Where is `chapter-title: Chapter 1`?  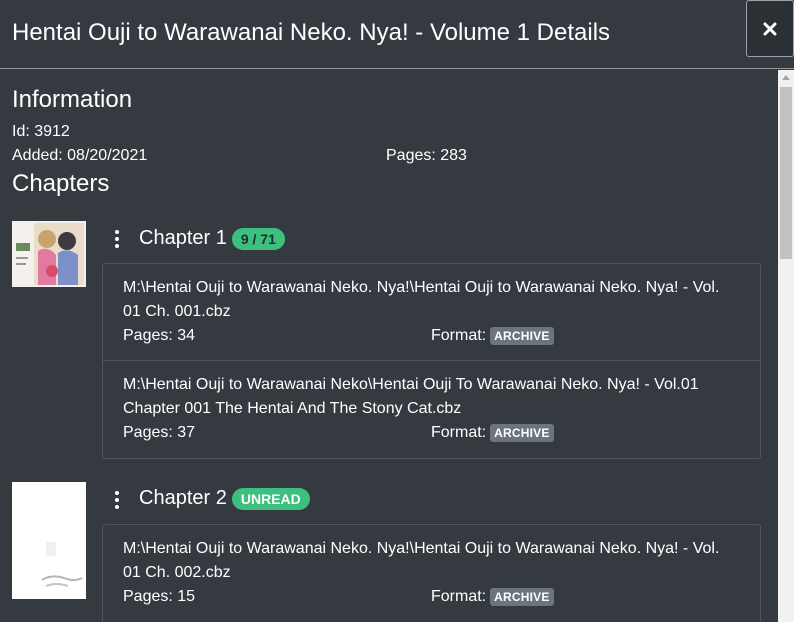
chapter-title: Chapter 1 is located at coordinates (183, 238).